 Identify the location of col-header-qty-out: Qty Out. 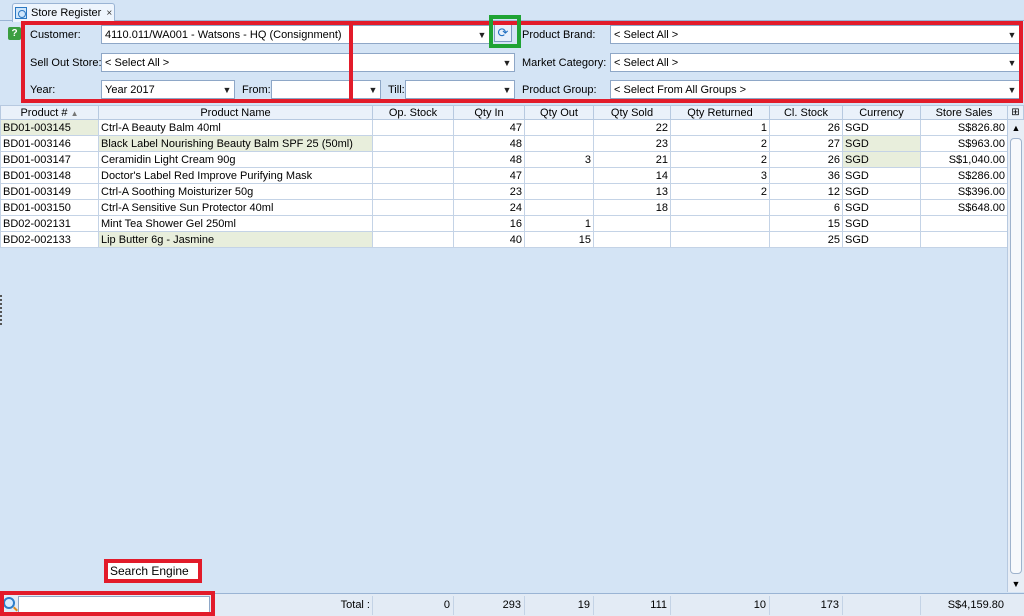
(559, 112).